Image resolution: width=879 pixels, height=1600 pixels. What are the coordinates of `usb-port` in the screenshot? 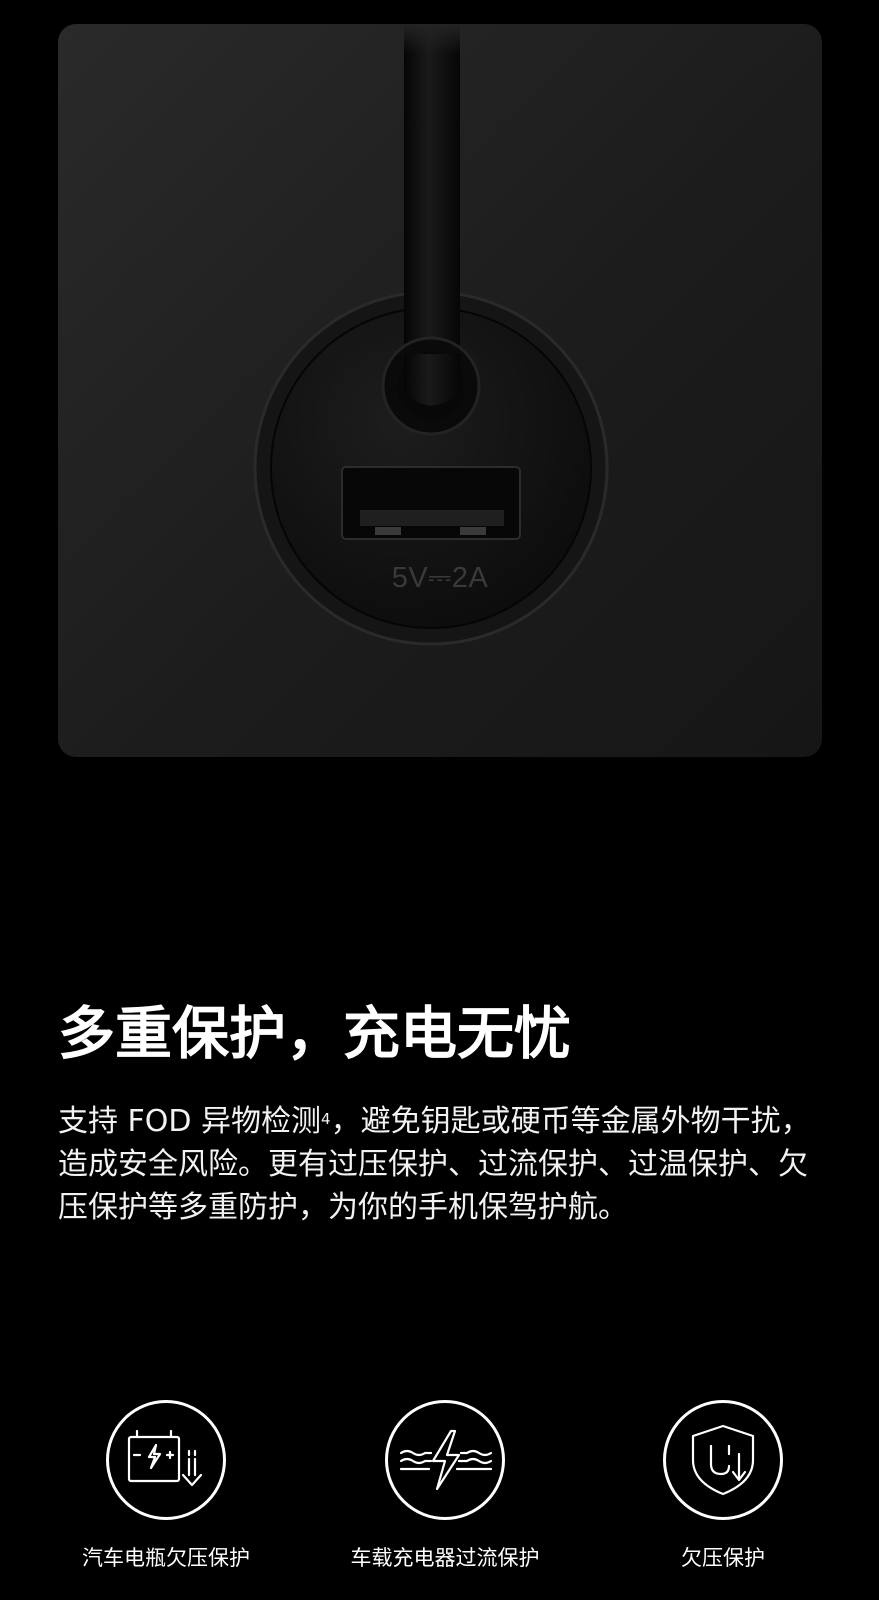 It's located at (431, 503).